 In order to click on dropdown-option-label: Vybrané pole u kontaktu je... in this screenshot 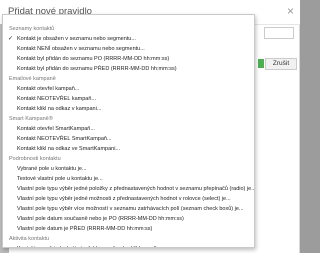, I will do `click(52, 169)`.